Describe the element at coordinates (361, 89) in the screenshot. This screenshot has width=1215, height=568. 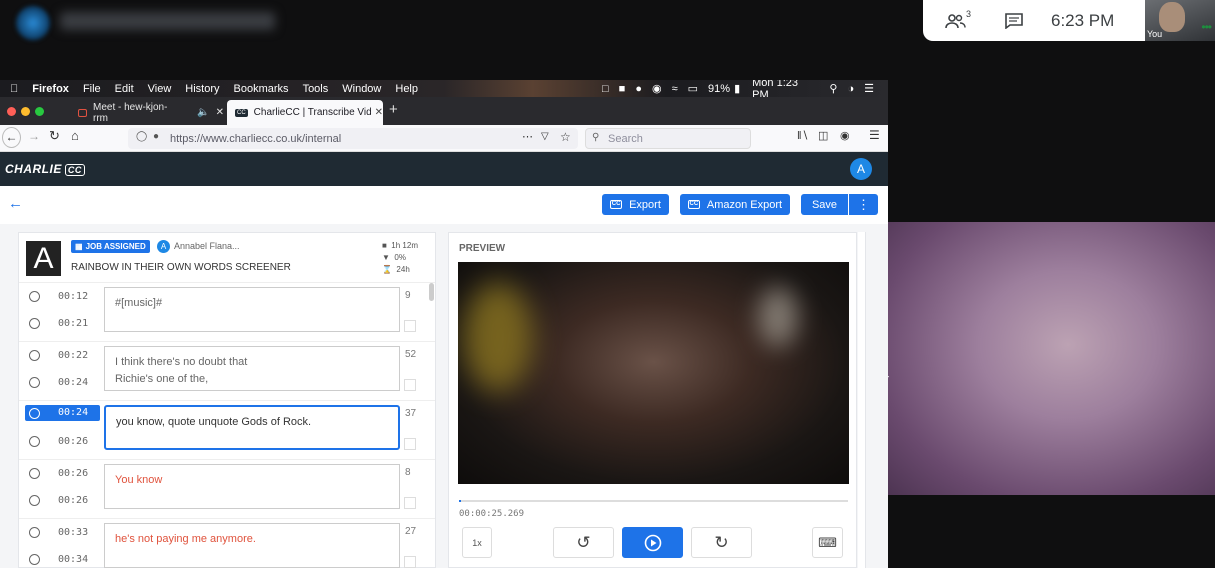
I see `menu-window: Window` at that location.